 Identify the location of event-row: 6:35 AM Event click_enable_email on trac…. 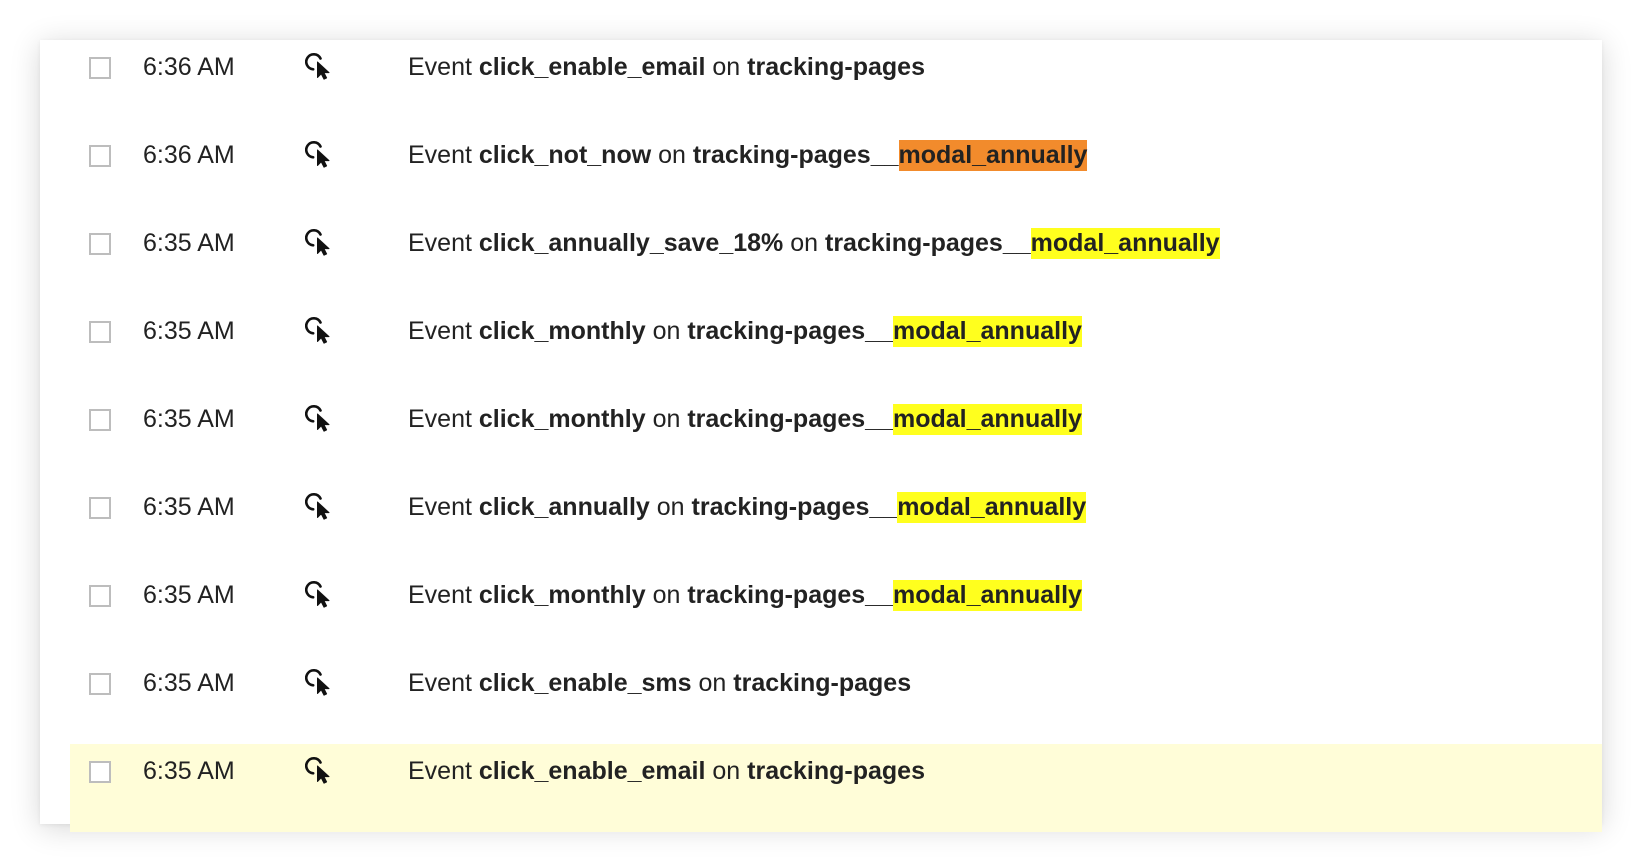
(821, 788).